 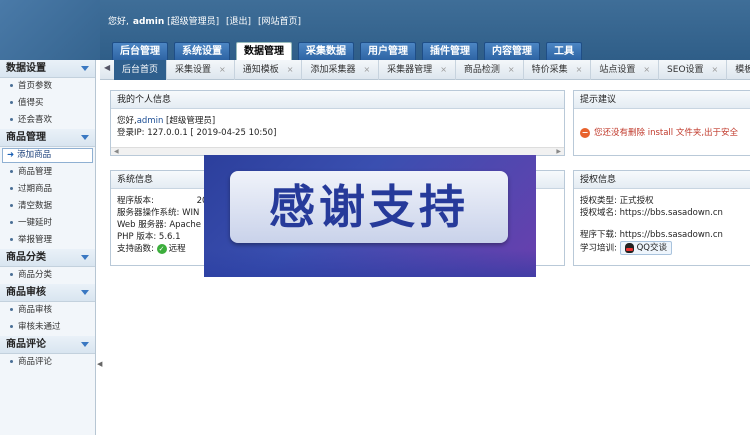 I want to click on value: 5.6.1, so click(x=169, y=237).